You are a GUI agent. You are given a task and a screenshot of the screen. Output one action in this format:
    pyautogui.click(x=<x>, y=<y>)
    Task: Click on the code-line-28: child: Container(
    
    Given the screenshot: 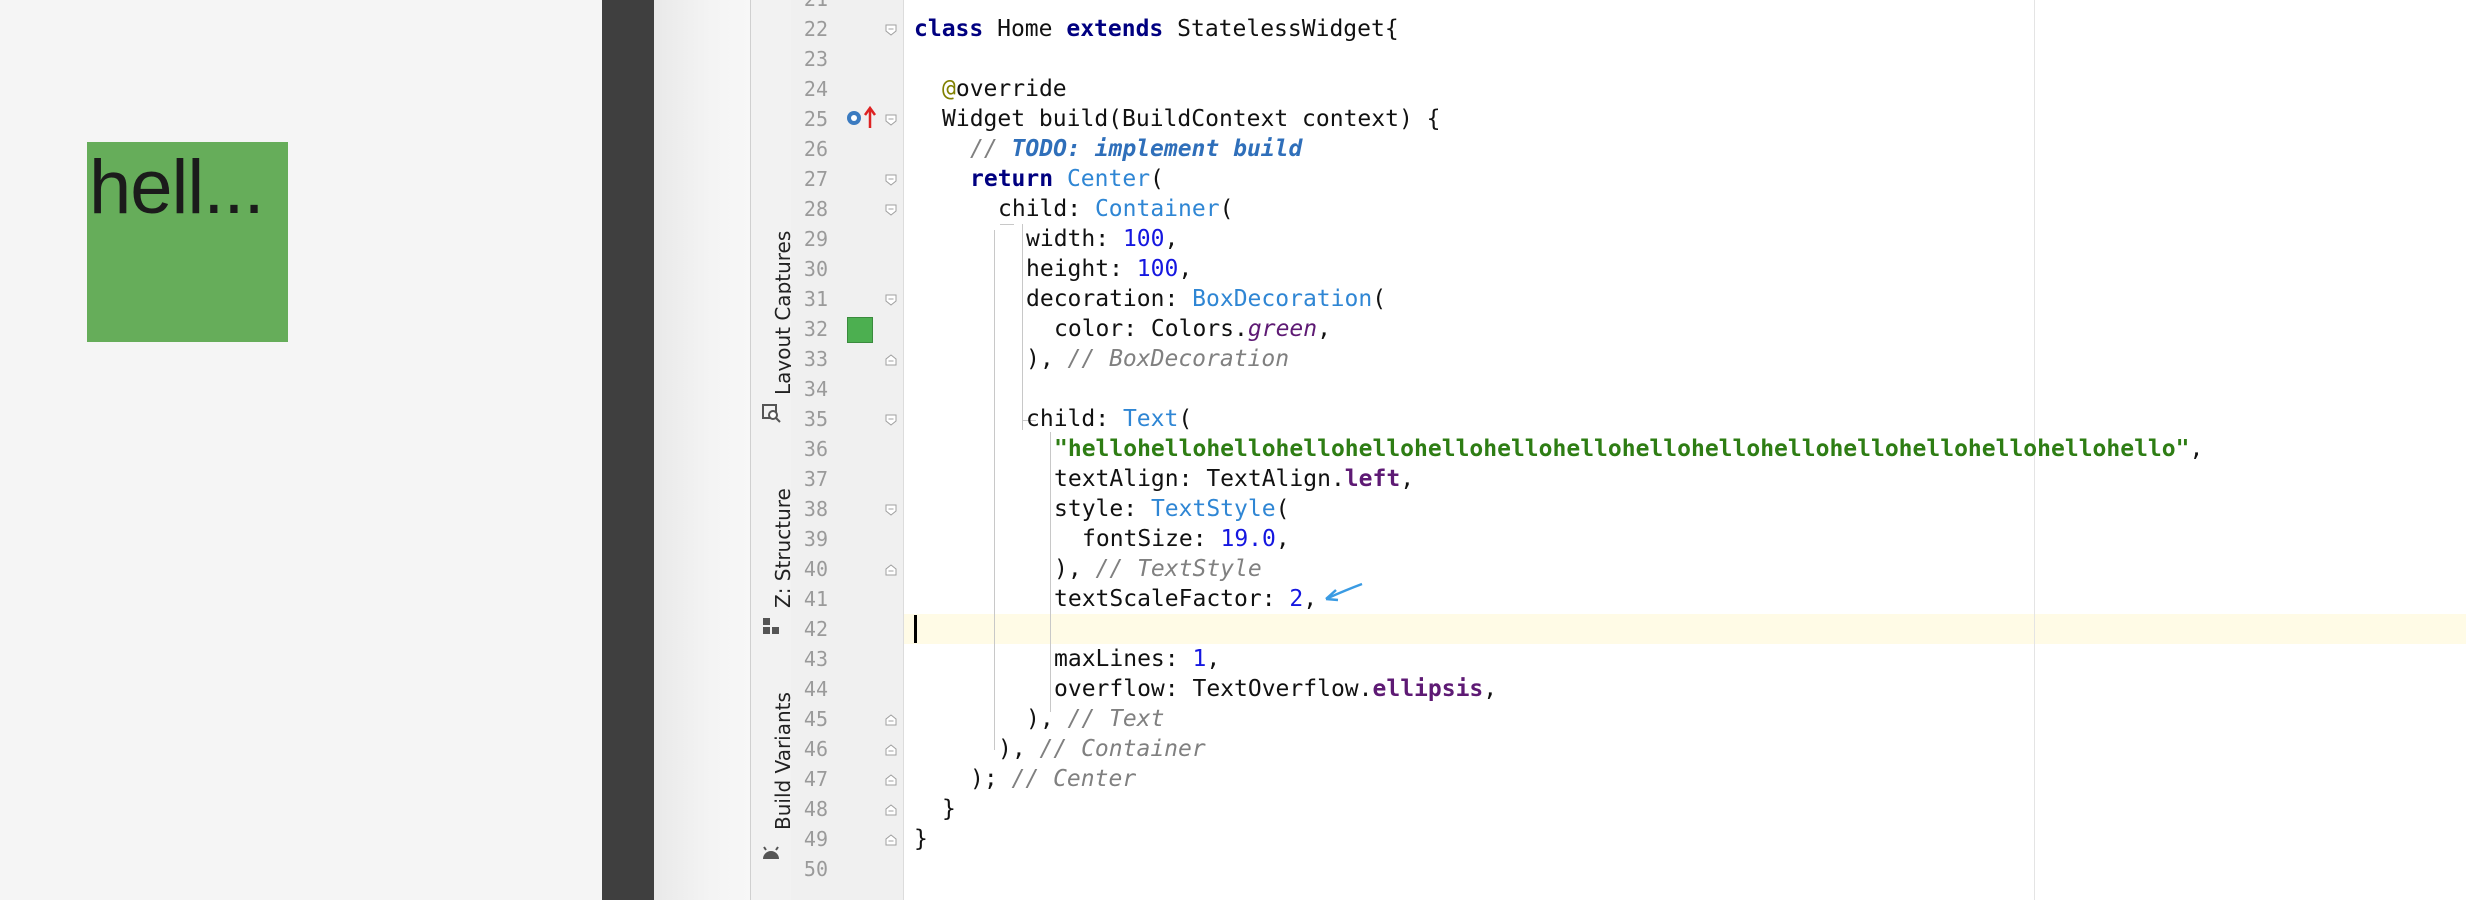 What is the action you would take?
    pyautogui.click(x=1116, y=209)
    